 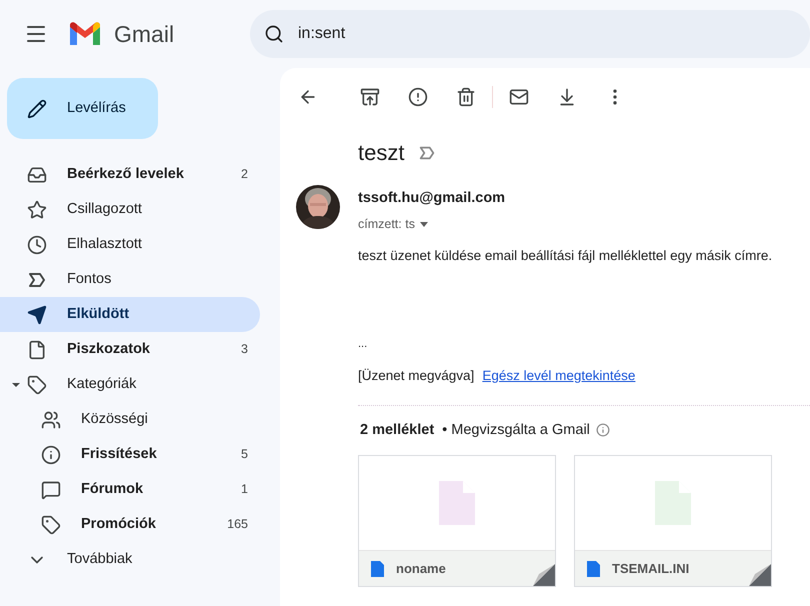 I want to click on clipped-note: [Üzenet megvágva], so click(x=416, y=376).